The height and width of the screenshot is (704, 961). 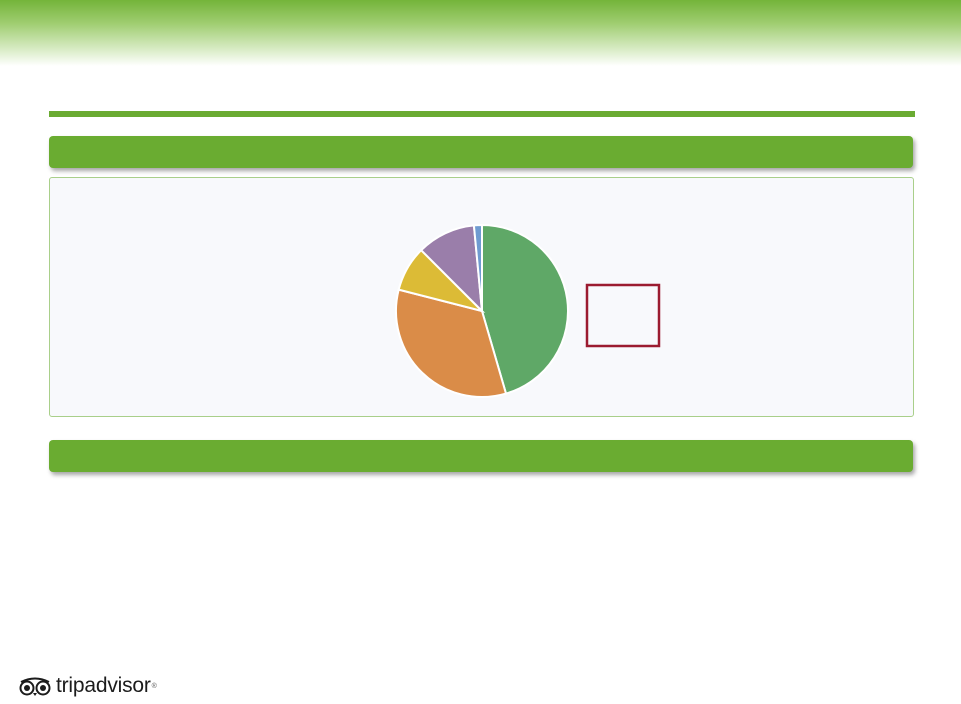 What do you see at coordinates (623, 315) in the screenshot?
I see `legend-box` at bounding box center [623, 315].